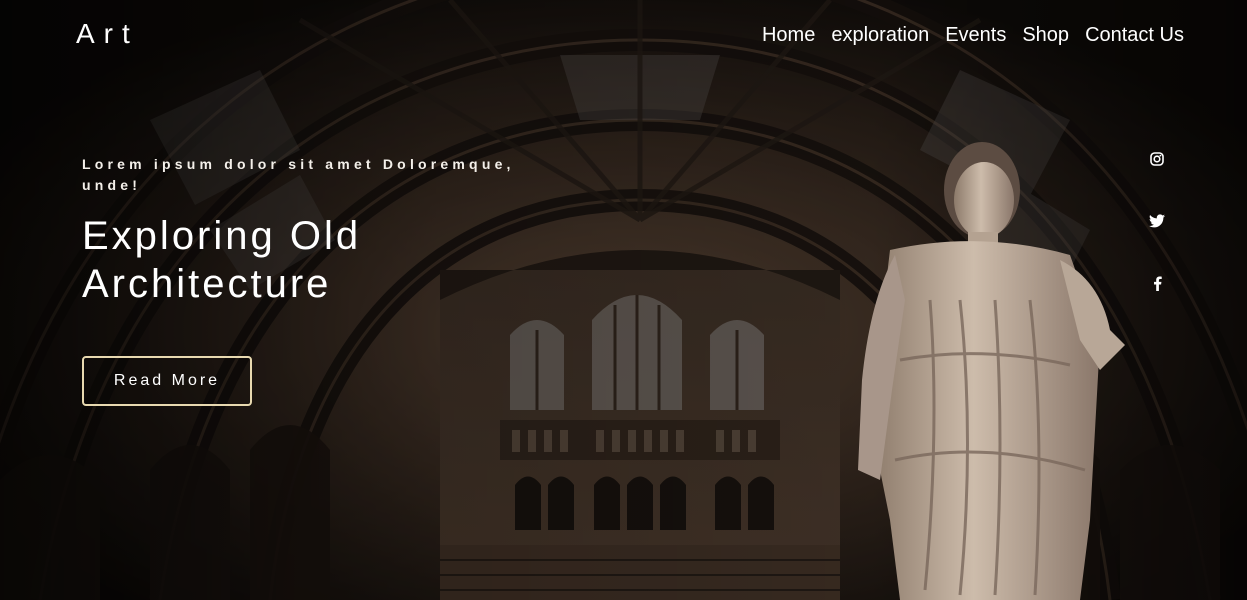 The width and height of the screenshot is (1247, 600). Describe the element at coordinates (1157, 223) in the screenshot. I see `twitter-icon` at that location.